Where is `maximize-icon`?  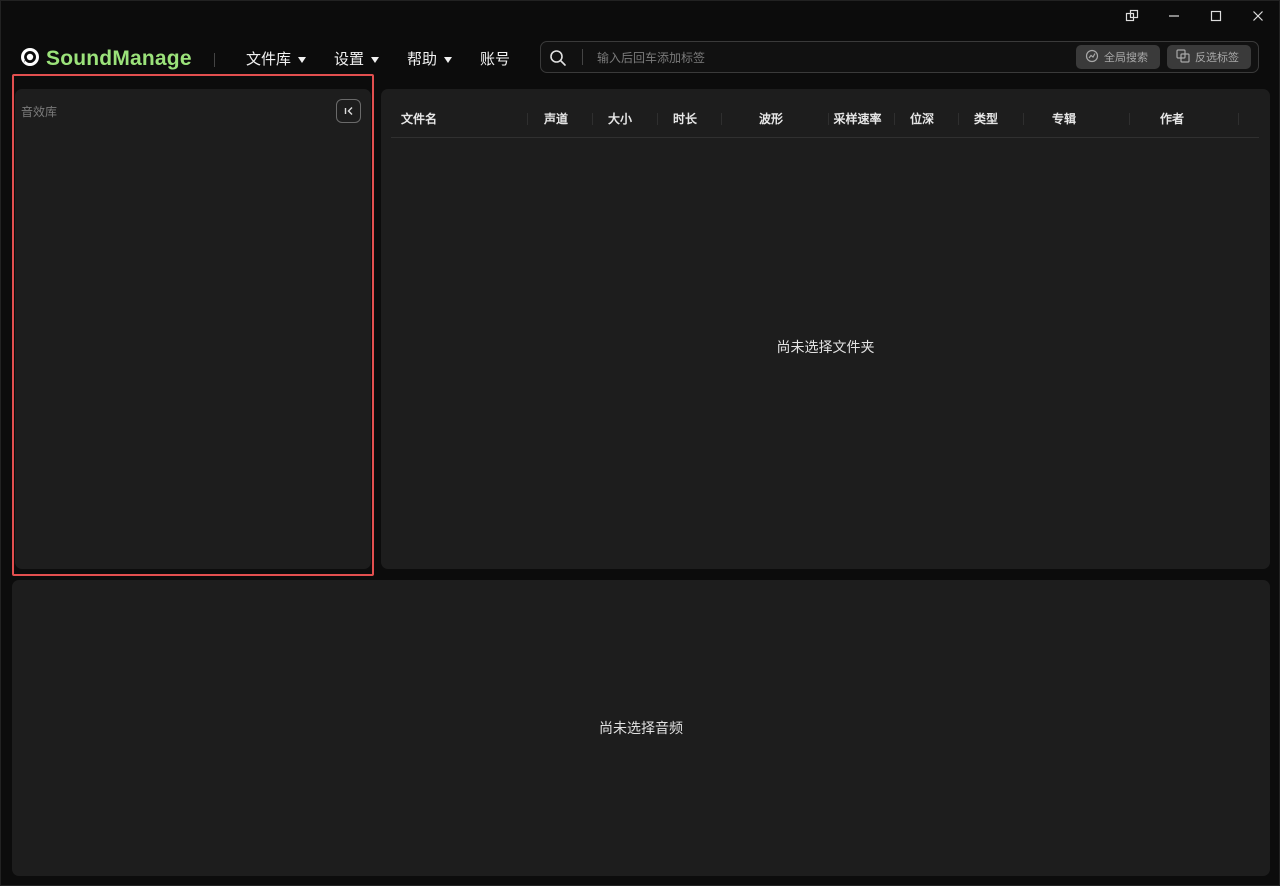
maximize-icon is located at coordinates (1216, 16).